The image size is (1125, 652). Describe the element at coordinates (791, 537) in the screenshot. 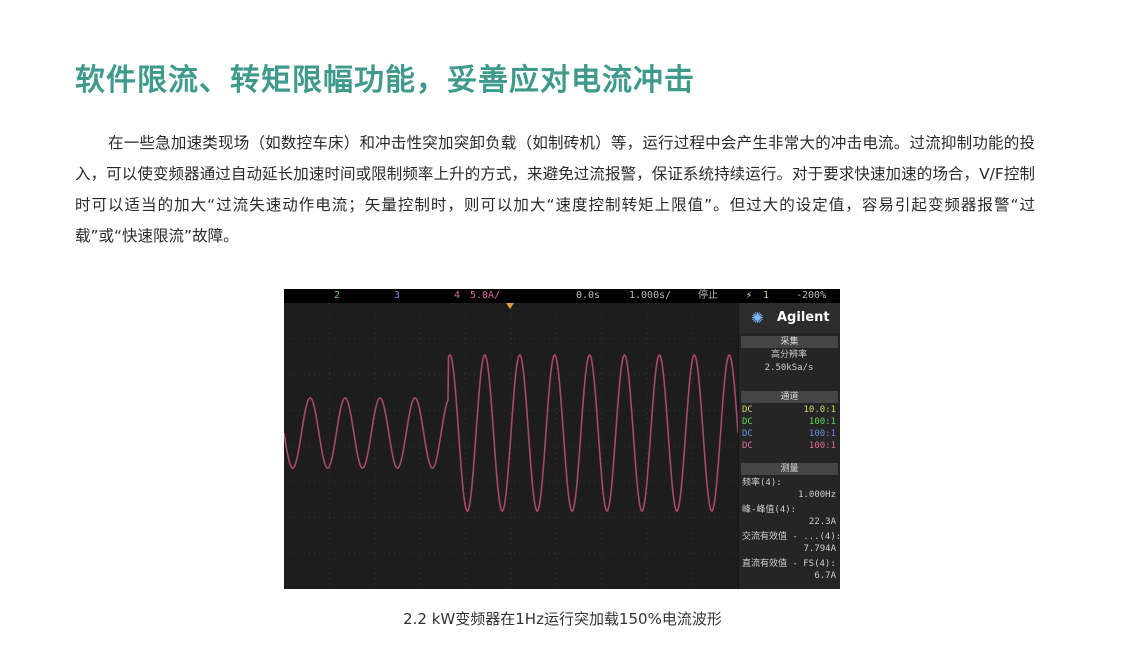

I see `measurement-label: 交流有效值 - ...(4):` at that location.